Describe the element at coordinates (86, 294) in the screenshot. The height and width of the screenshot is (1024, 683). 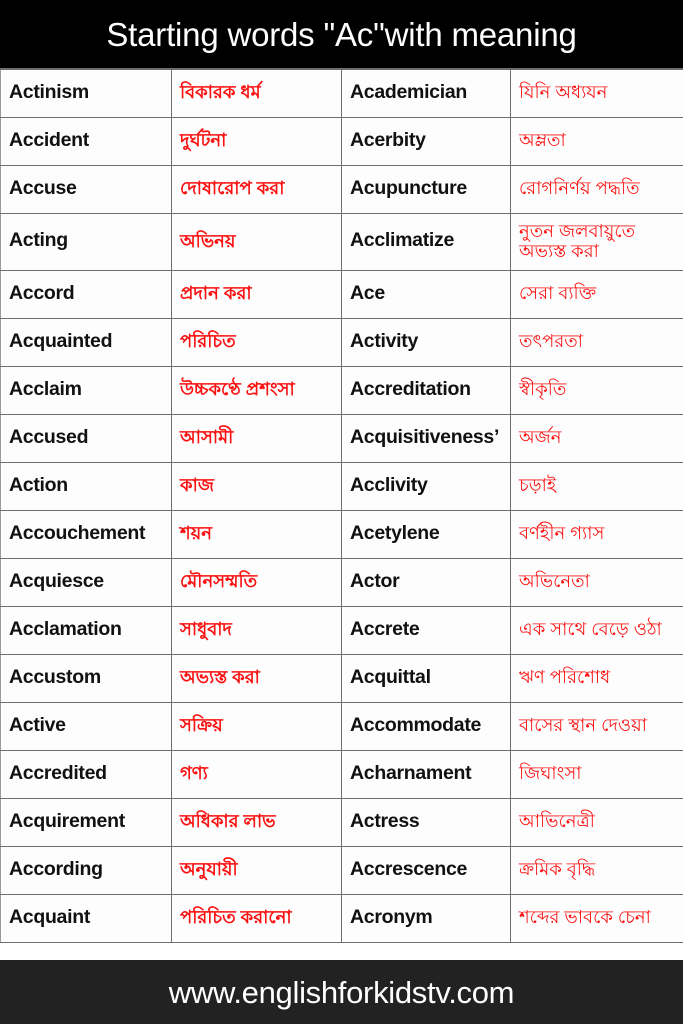
I see `english-word-left: Accord` at that location.